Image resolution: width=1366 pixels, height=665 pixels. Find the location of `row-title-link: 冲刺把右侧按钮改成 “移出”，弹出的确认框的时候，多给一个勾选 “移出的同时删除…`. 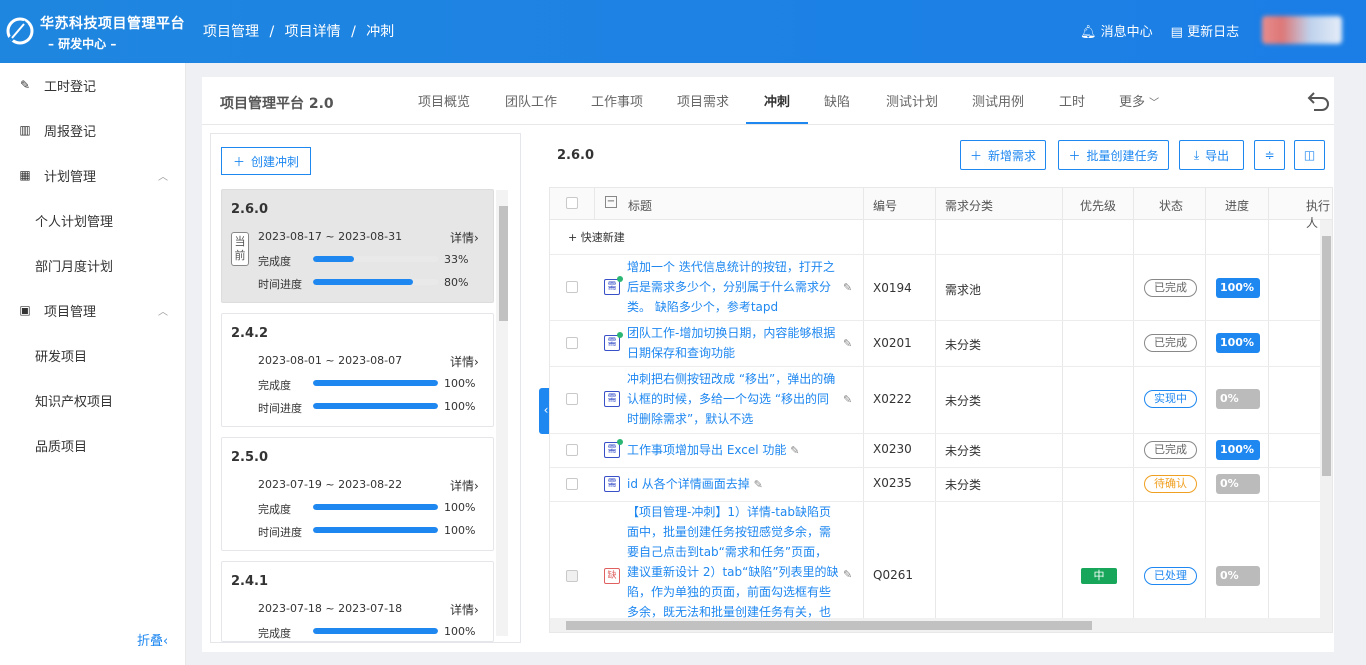

row-title-link: 冲刺把右侧按钮改成 “移出”，弹出的确认框的时候，多给一个勾选 “移出的同时删除… is located at coordinates (733, 399).